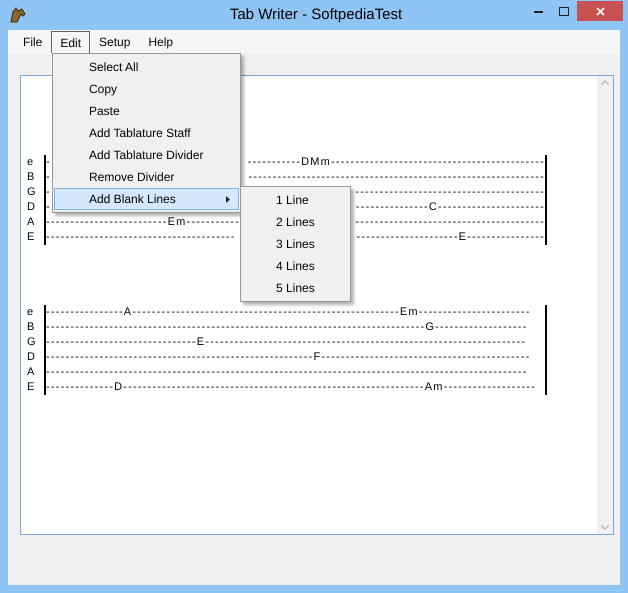 Image resolution: width=628 pixels, height=593 pixels. I want to click on close-button, so click(600, 11).